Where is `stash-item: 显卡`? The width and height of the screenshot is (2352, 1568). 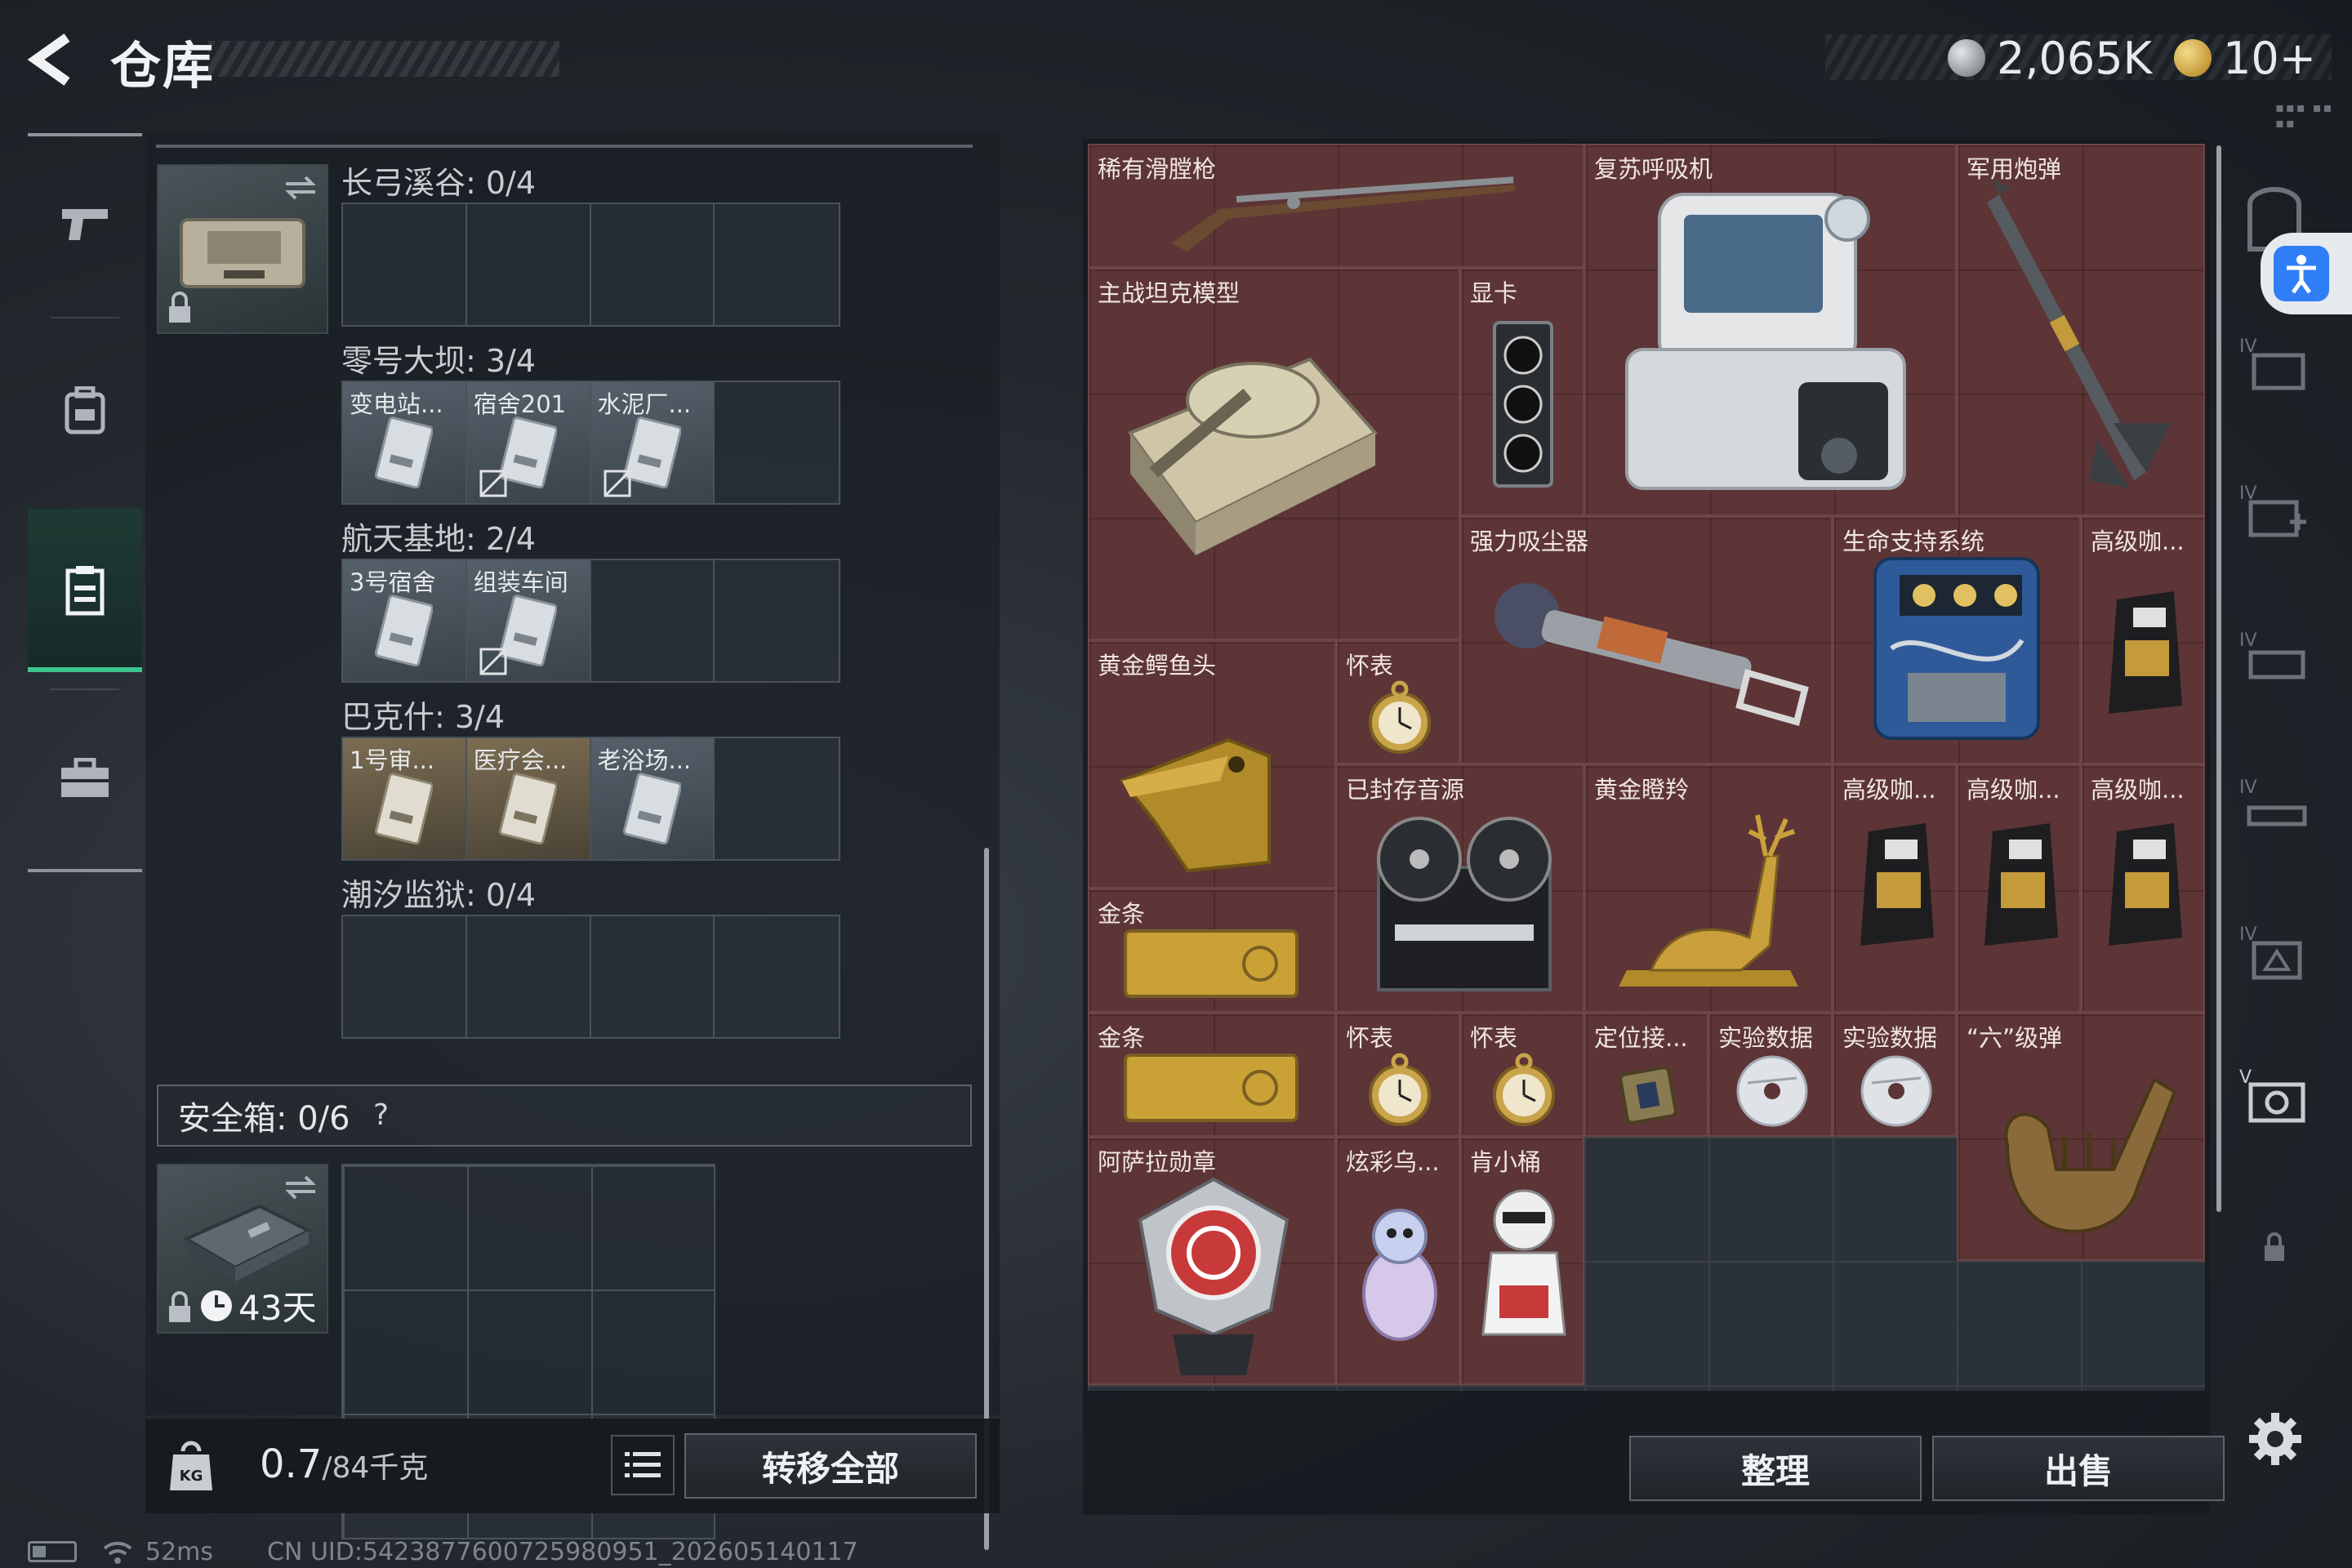
stash-item: 显卡 is located at coordinates (1522, 392).